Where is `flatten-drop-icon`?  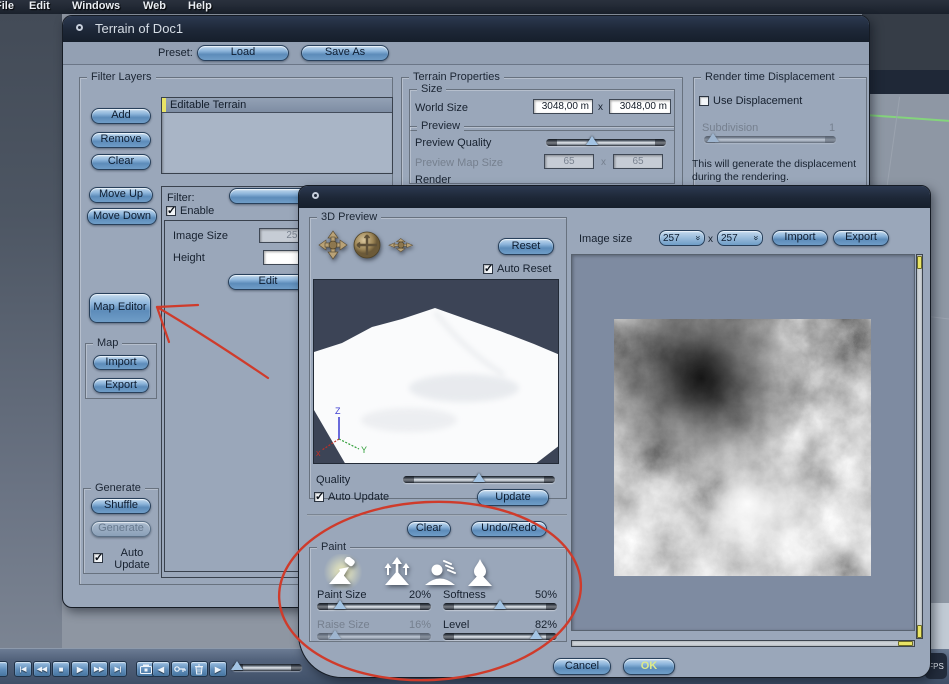 flatten-drop-icon is located at coordinates (480, 572).